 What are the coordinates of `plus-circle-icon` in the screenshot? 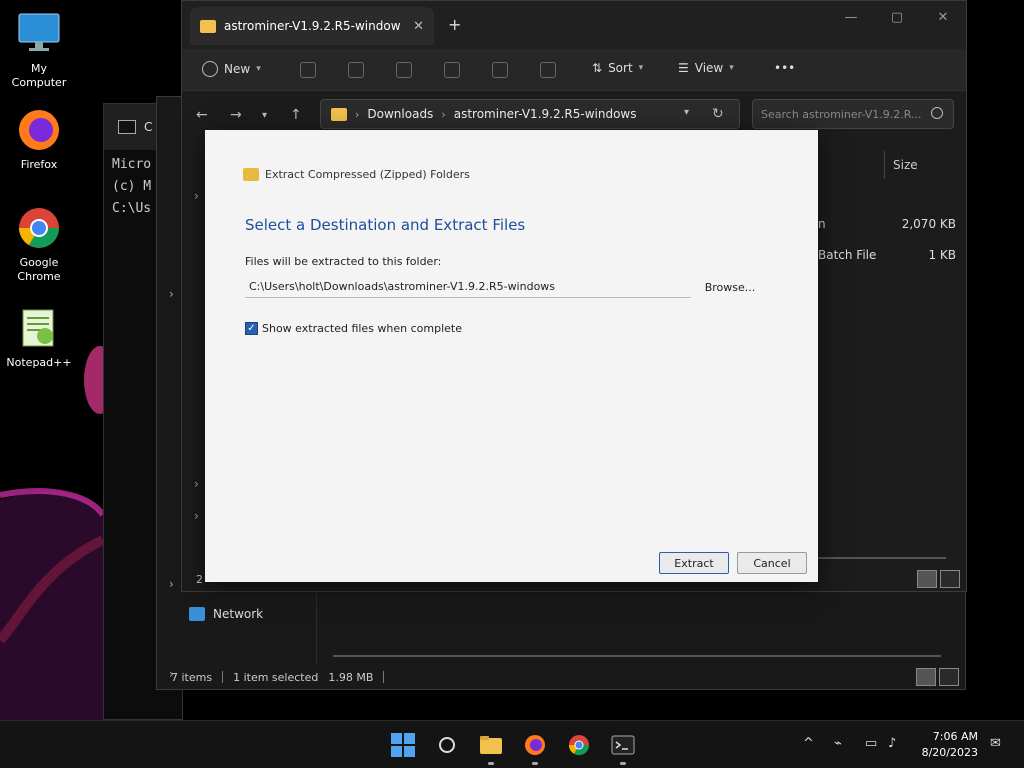 It's located at (210, 69).